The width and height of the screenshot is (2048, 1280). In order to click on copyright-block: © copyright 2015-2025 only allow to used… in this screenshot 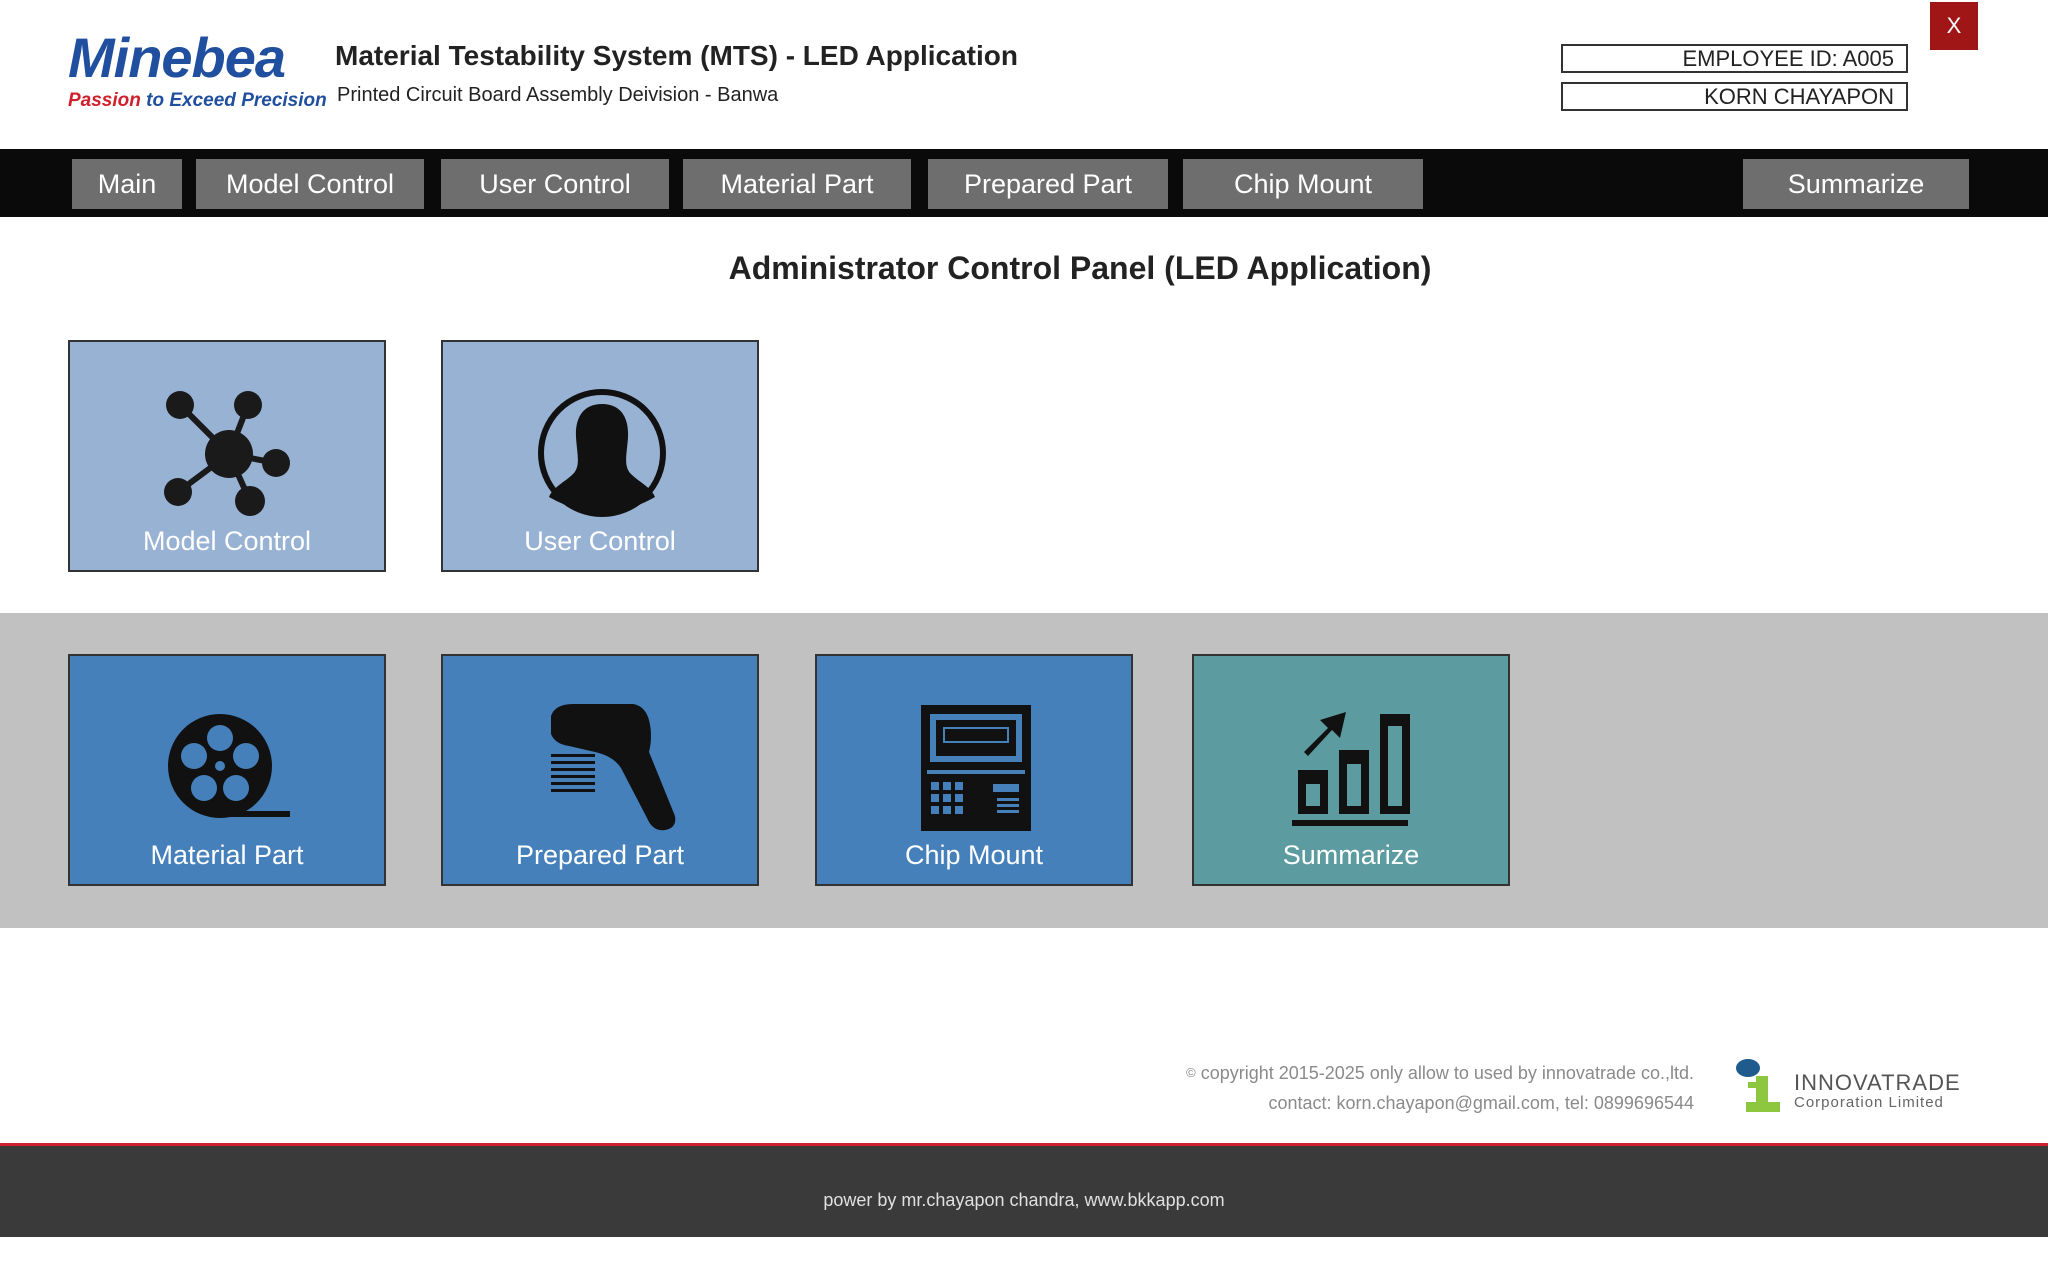, I will do `click(1440, 1088)`.